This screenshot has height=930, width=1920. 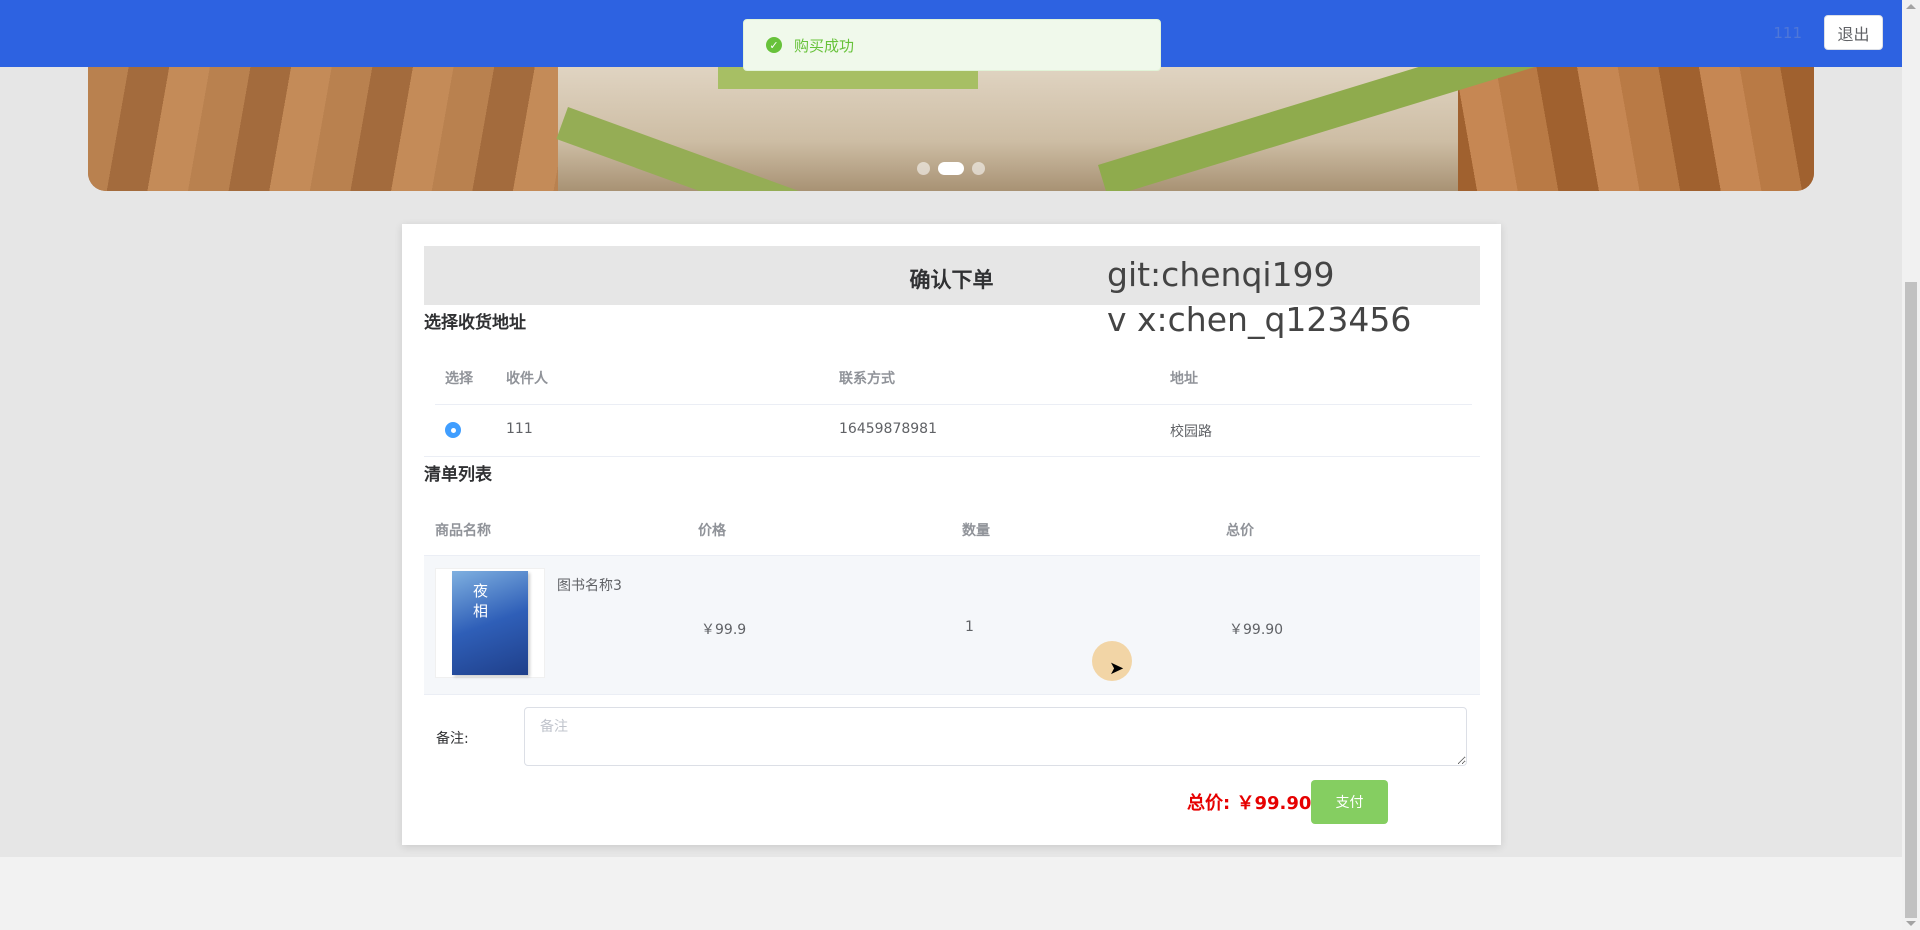 What do you see at coordinates (1259, 319) in the screenshot?
I see `watermark-line-2: v x:chen_q123456` at bounding box center [1259, 319].